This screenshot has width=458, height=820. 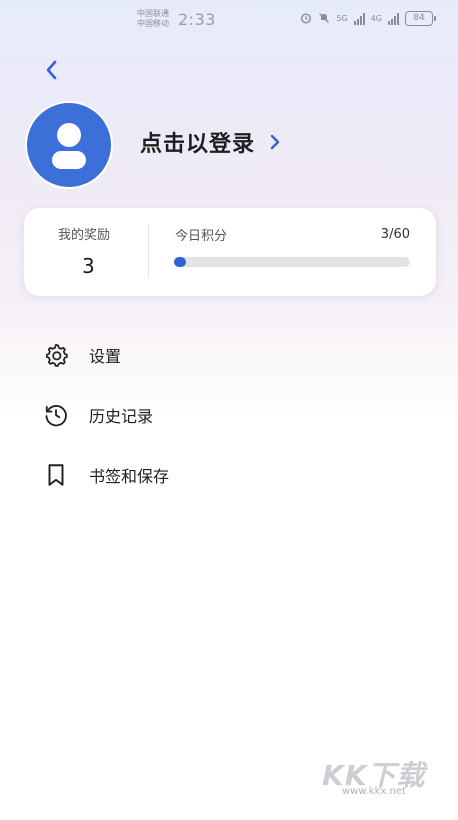 What do you see at coordinates (129, 476) in the screenshot?
I see `menu-item-label: 书签和保存` at bounding box center [129, 476].